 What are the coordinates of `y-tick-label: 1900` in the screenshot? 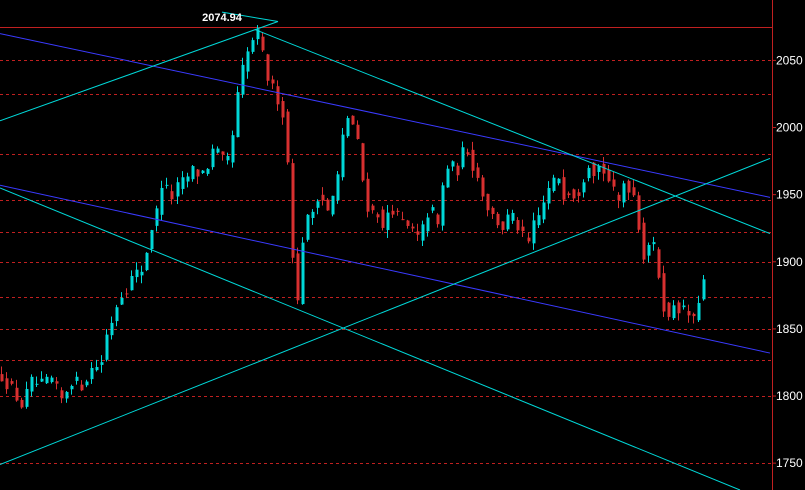 It's located at (789, 262).